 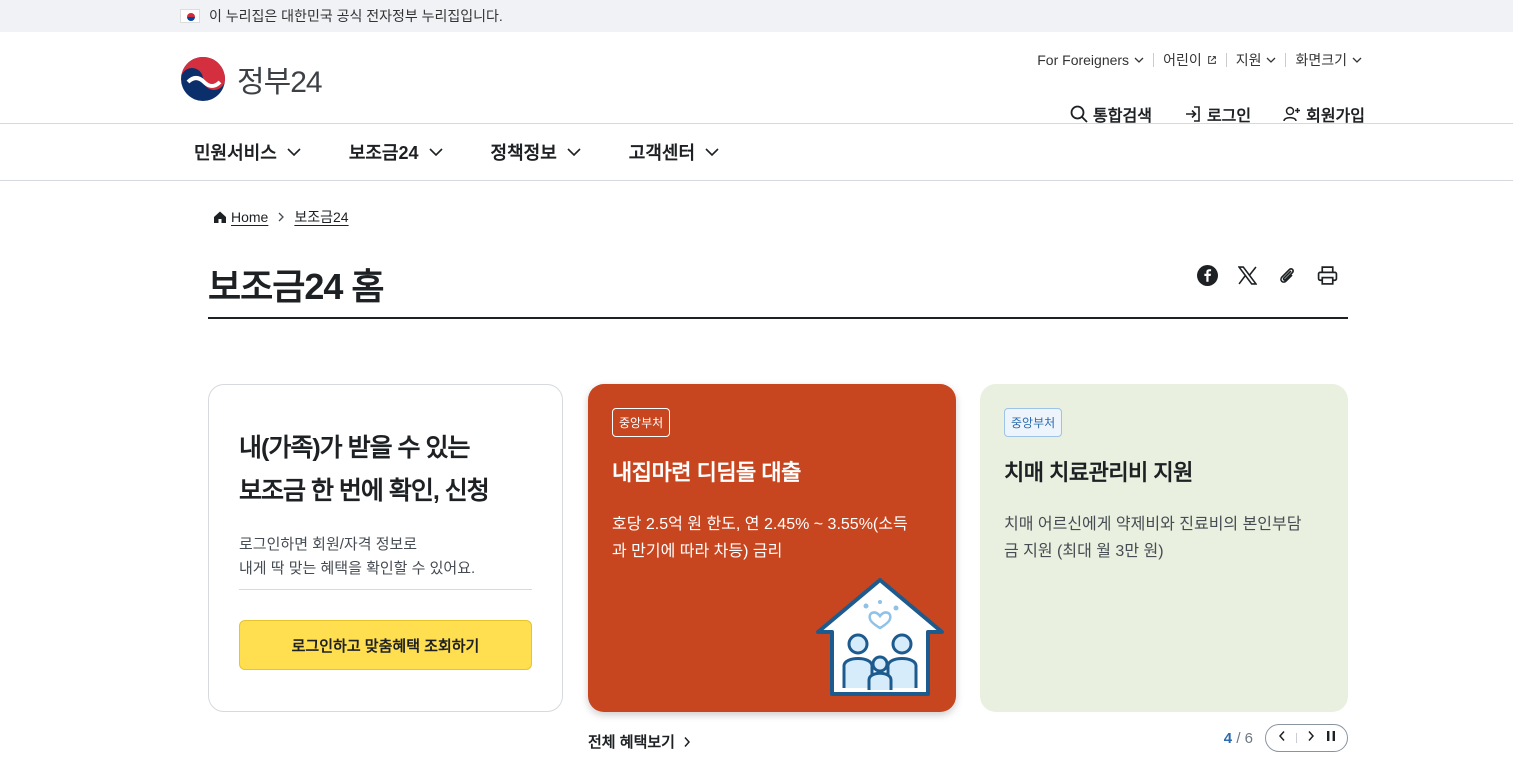 What do you see at coordinates (662, 153) in the screenshot?
I see `nav-label: 고객센터` at bounding box center [662, 153].